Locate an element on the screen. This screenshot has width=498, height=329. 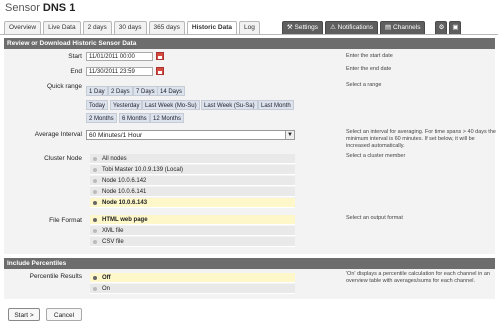
file-format-help: Select an output format is located at coordinates (374, 218).